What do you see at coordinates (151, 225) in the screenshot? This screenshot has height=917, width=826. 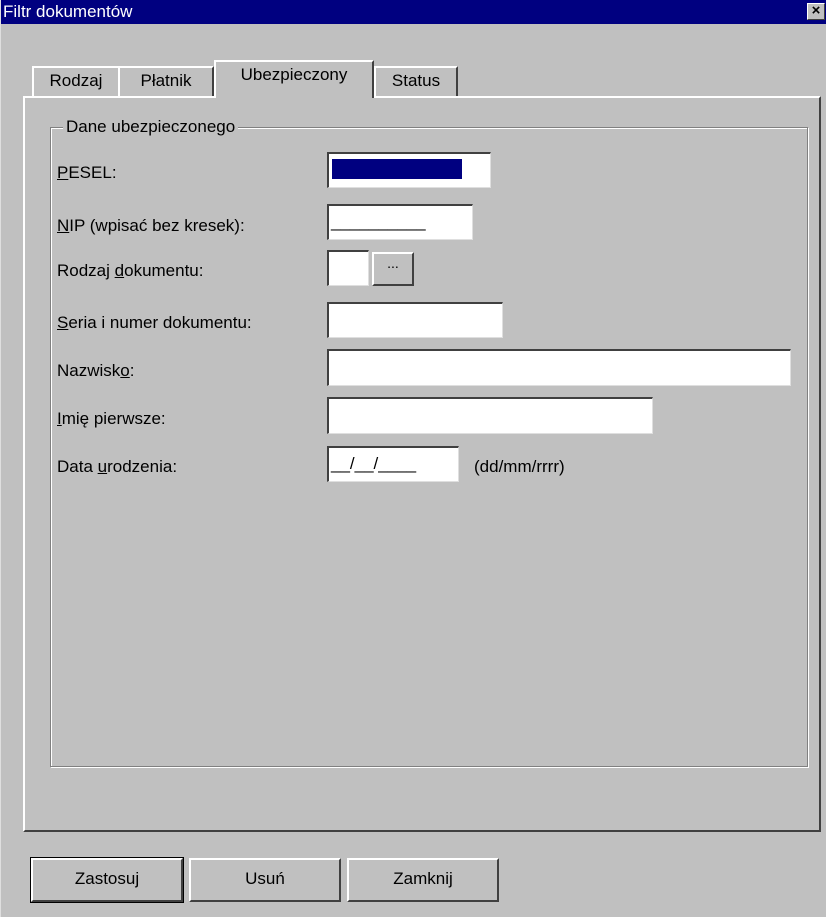 I see `nip-label: NIP (wpisać bez kresek):` at bounding box center [151, 225].